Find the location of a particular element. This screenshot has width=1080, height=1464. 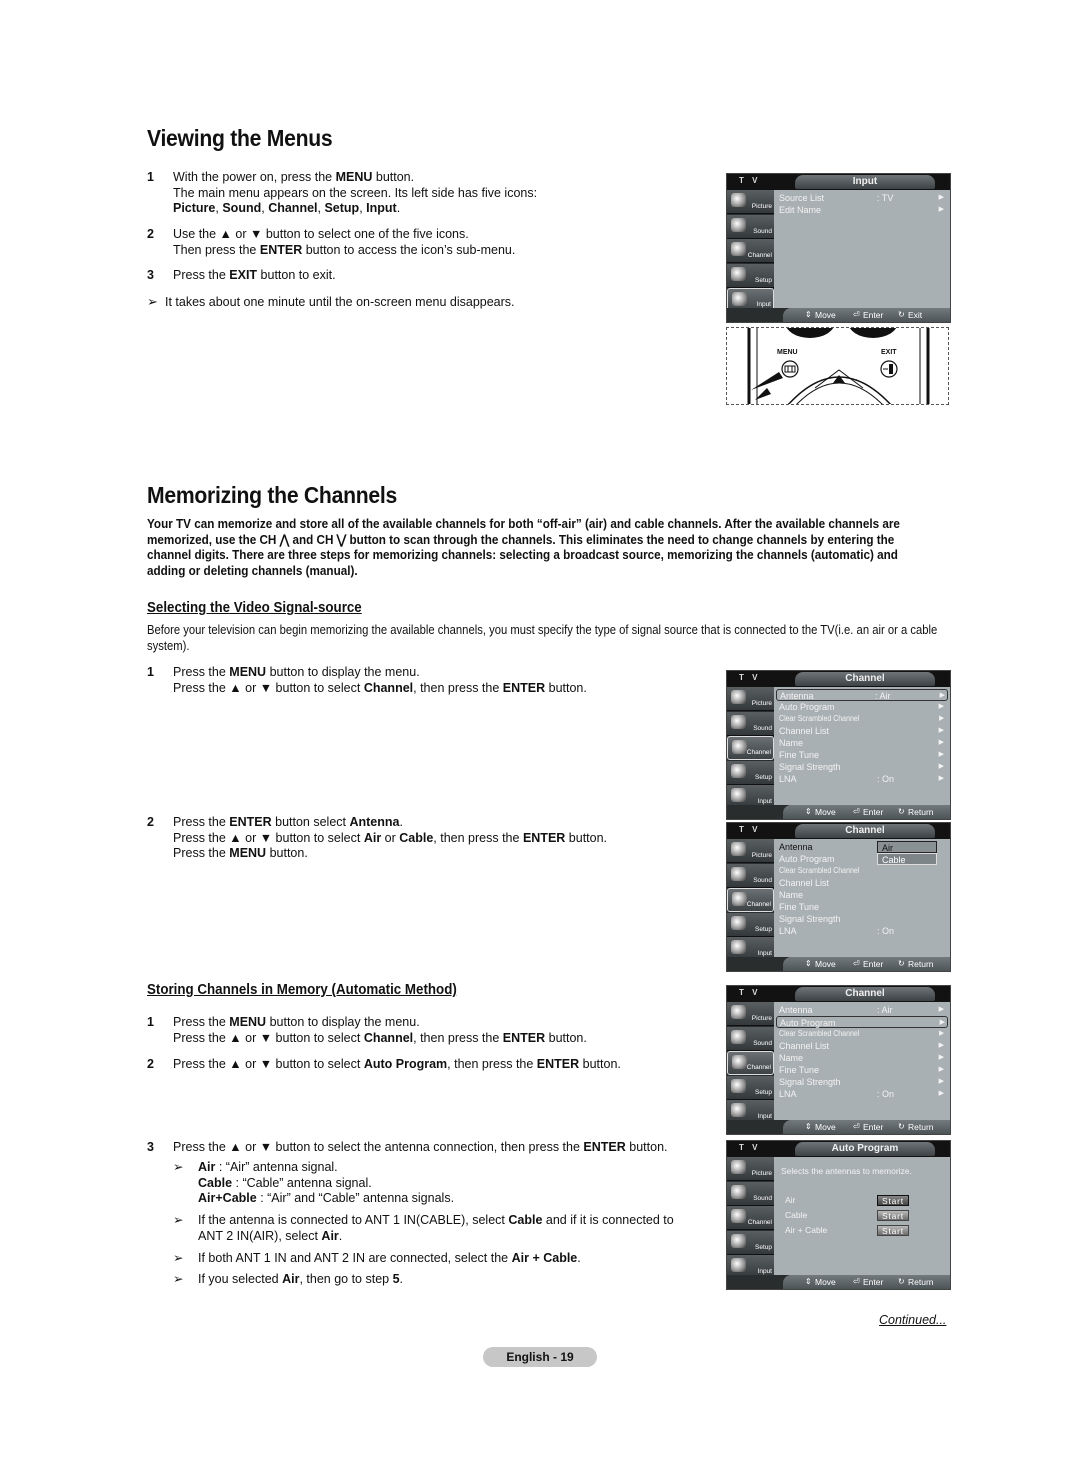

tv-menu-title: Input is located at coordinates (865, 182).